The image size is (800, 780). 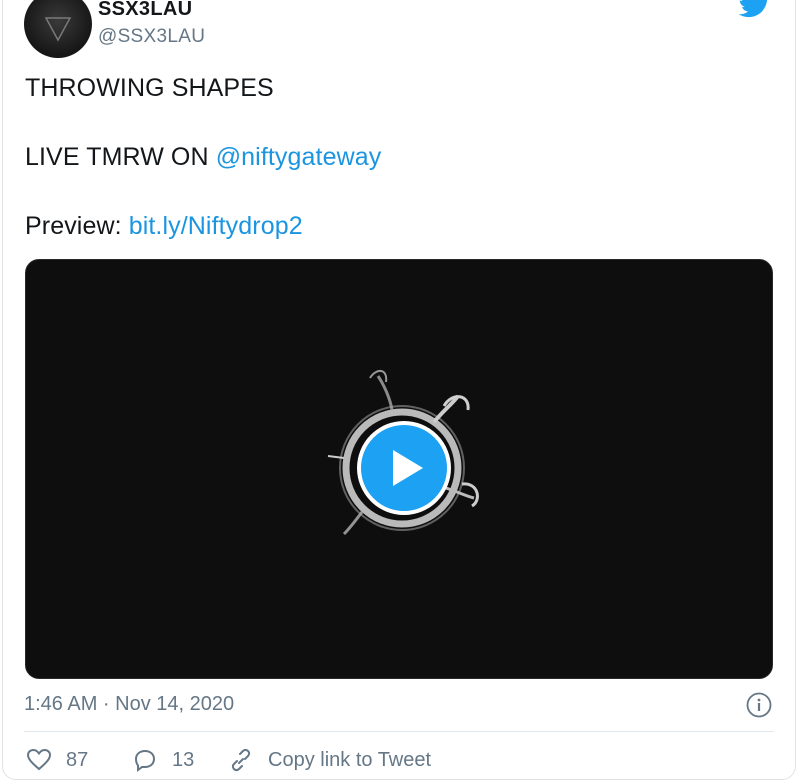 I want to click on copy-link-button: Copy link to Tweet, so click(x=329, y=760).